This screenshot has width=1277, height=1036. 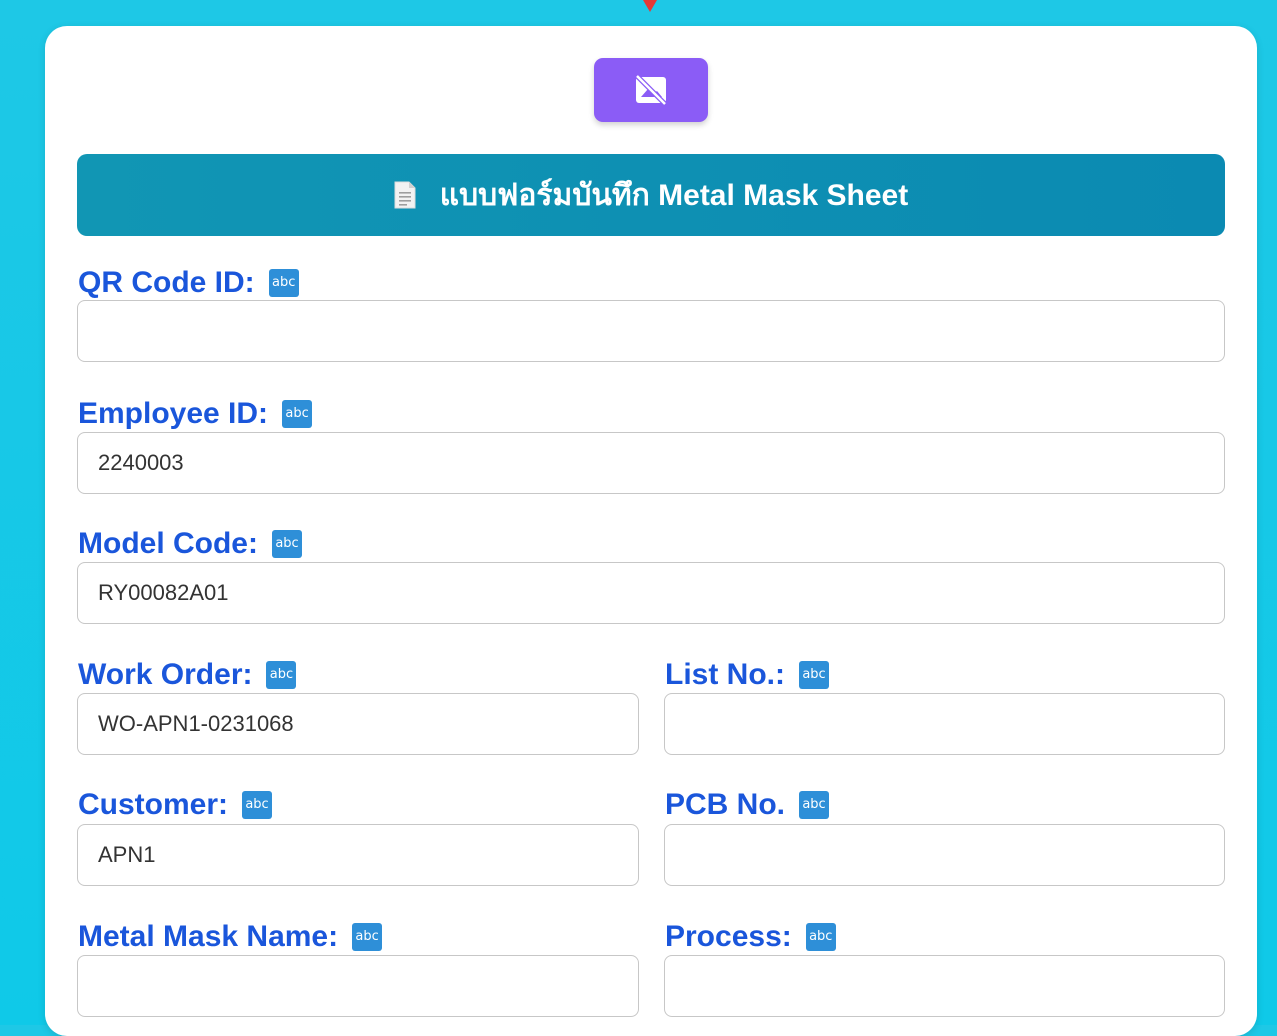 What do you see at coordinates (750, 937) in the screenshot?
I see `process-label: Process: abc` at bounding box center [750, 937].